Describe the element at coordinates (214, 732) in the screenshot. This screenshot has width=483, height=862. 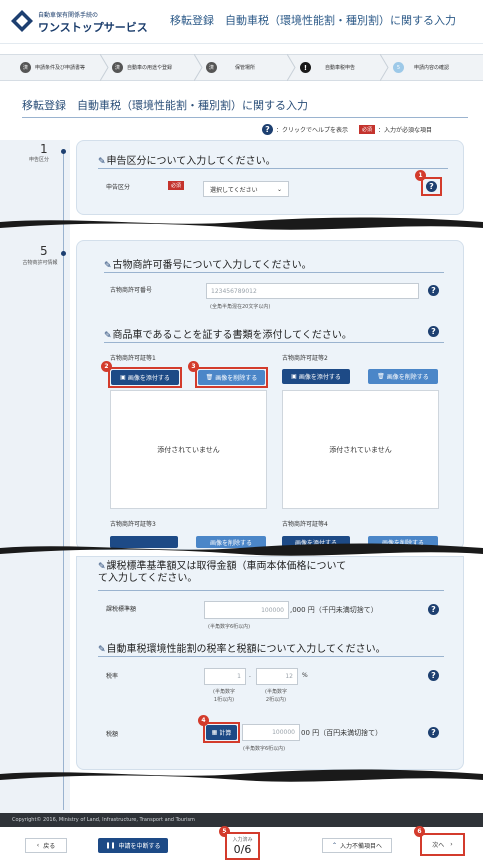
I see `calculator-icon: ▦` at that location.